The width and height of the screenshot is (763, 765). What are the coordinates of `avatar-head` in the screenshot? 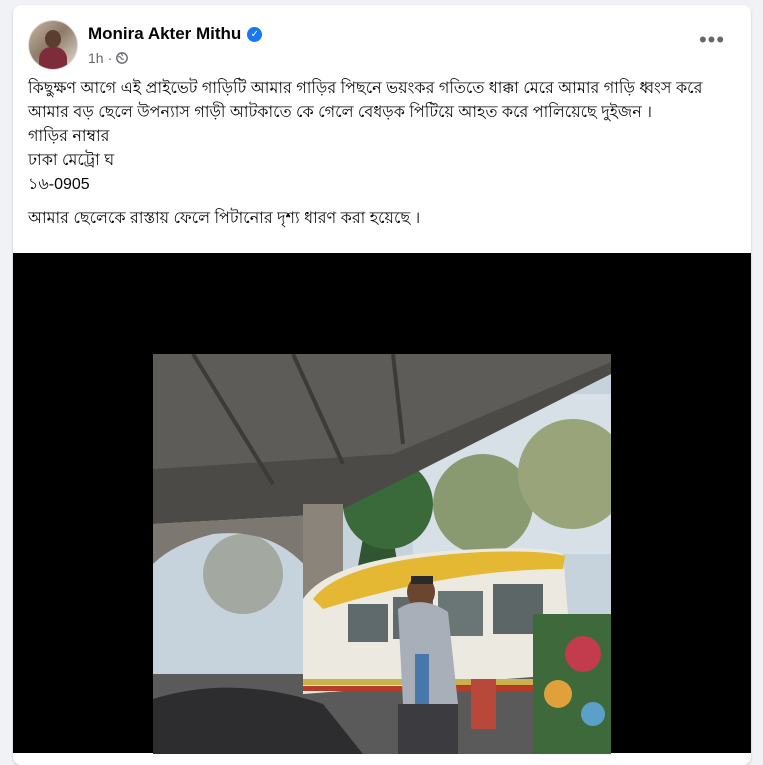 It's located at (53, 39).